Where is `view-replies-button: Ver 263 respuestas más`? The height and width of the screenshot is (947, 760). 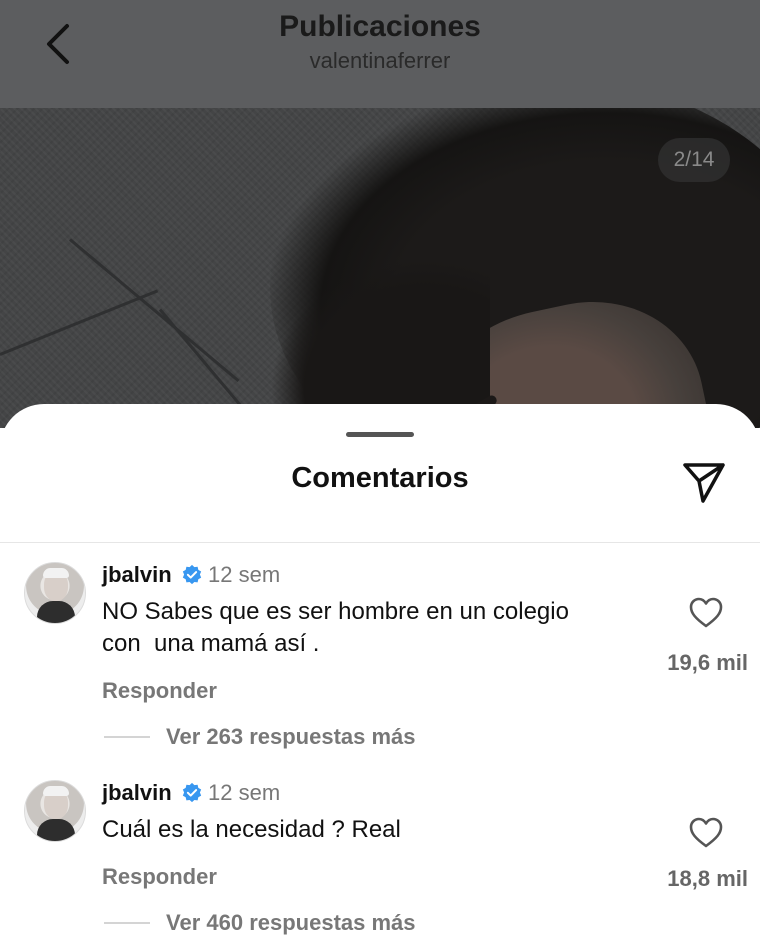 view-replies-button: Ver 263 respuestas más is located at coordinates (291, 737).